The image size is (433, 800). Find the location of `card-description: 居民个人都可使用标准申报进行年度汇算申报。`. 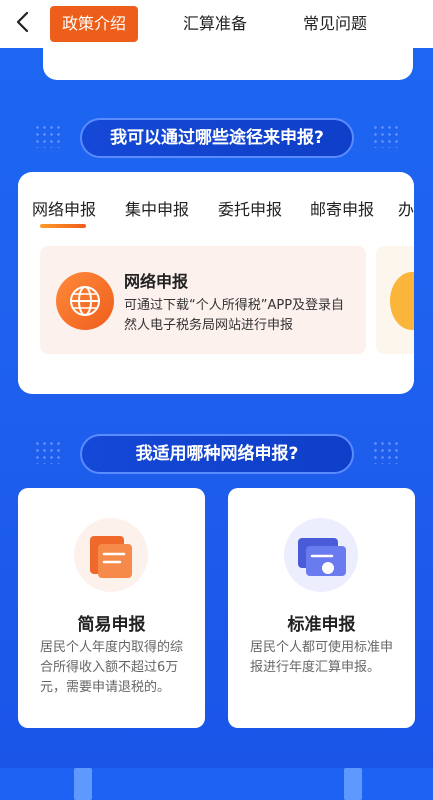

card-description: 居民个人都可使用标准申报进行年度汇算申报。 is located at coordinates (322, 657).